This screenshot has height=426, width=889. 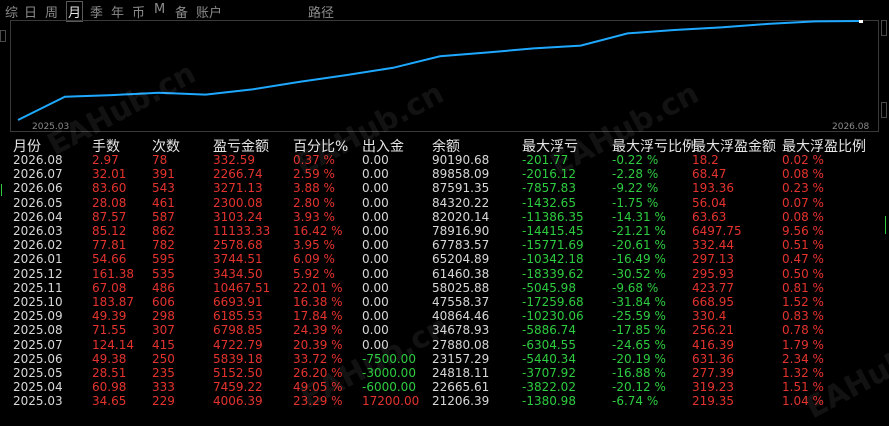 I want to click on cell-month: 2025.08, so click(x=38, y=330).